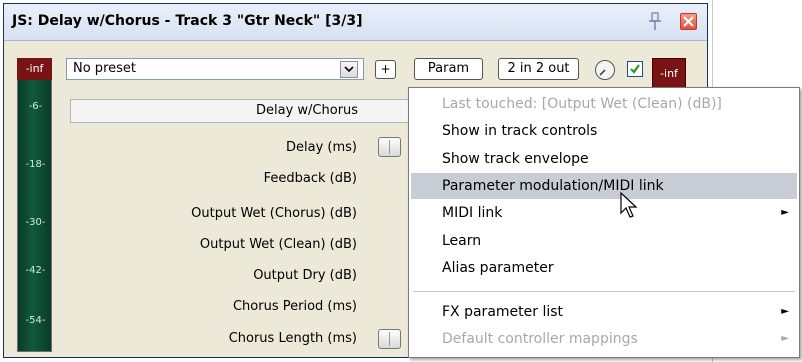 Image resolution: width=802 pixels, height=362 pixels. I want to click on plugin-name-header: Delay w/Chorus, so click(240, 111).